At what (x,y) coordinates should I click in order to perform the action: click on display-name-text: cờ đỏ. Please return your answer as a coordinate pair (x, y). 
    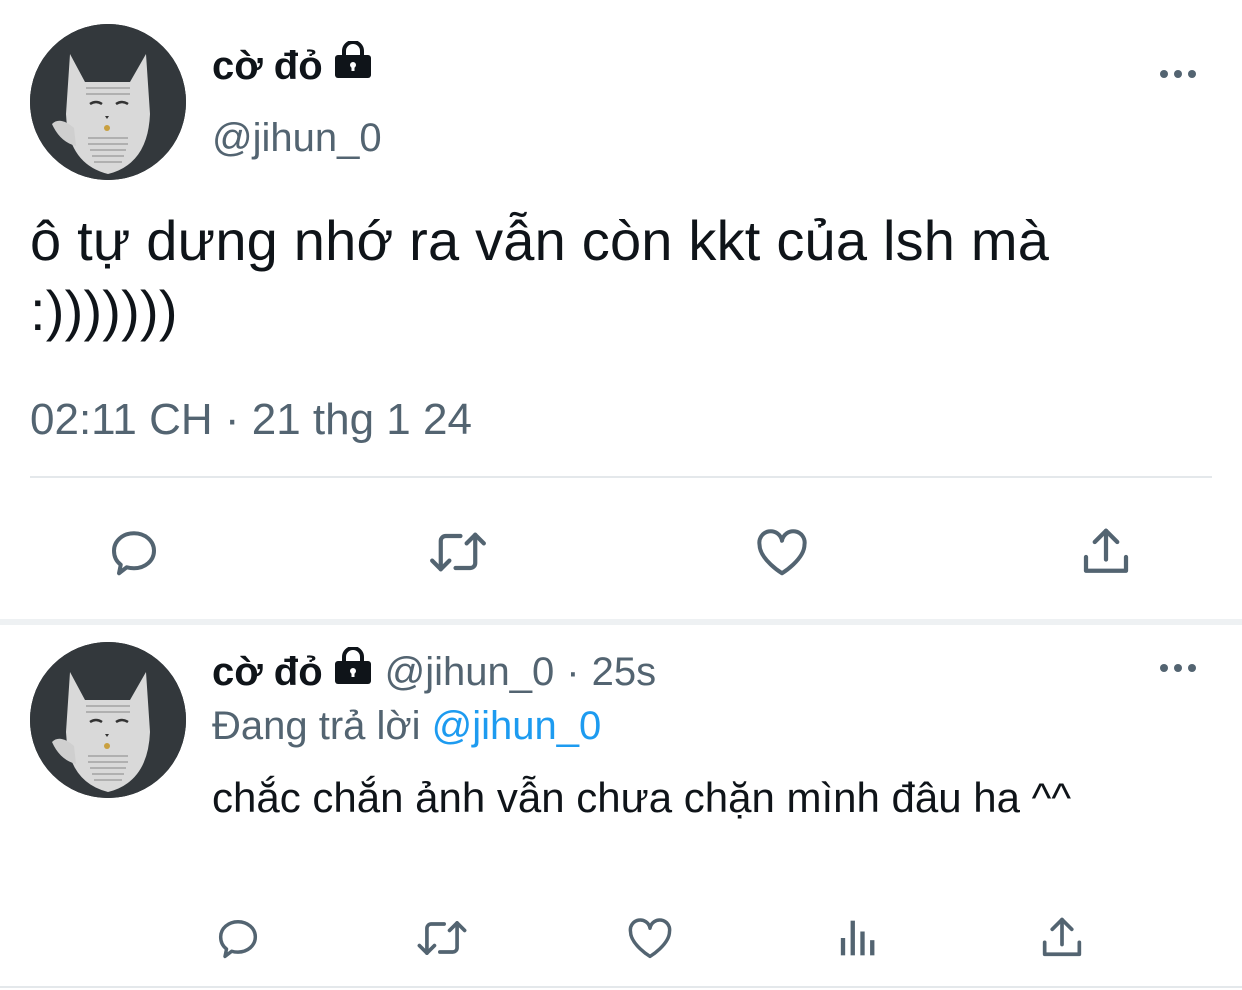
    Looking at the image, I should click on (267, 66).